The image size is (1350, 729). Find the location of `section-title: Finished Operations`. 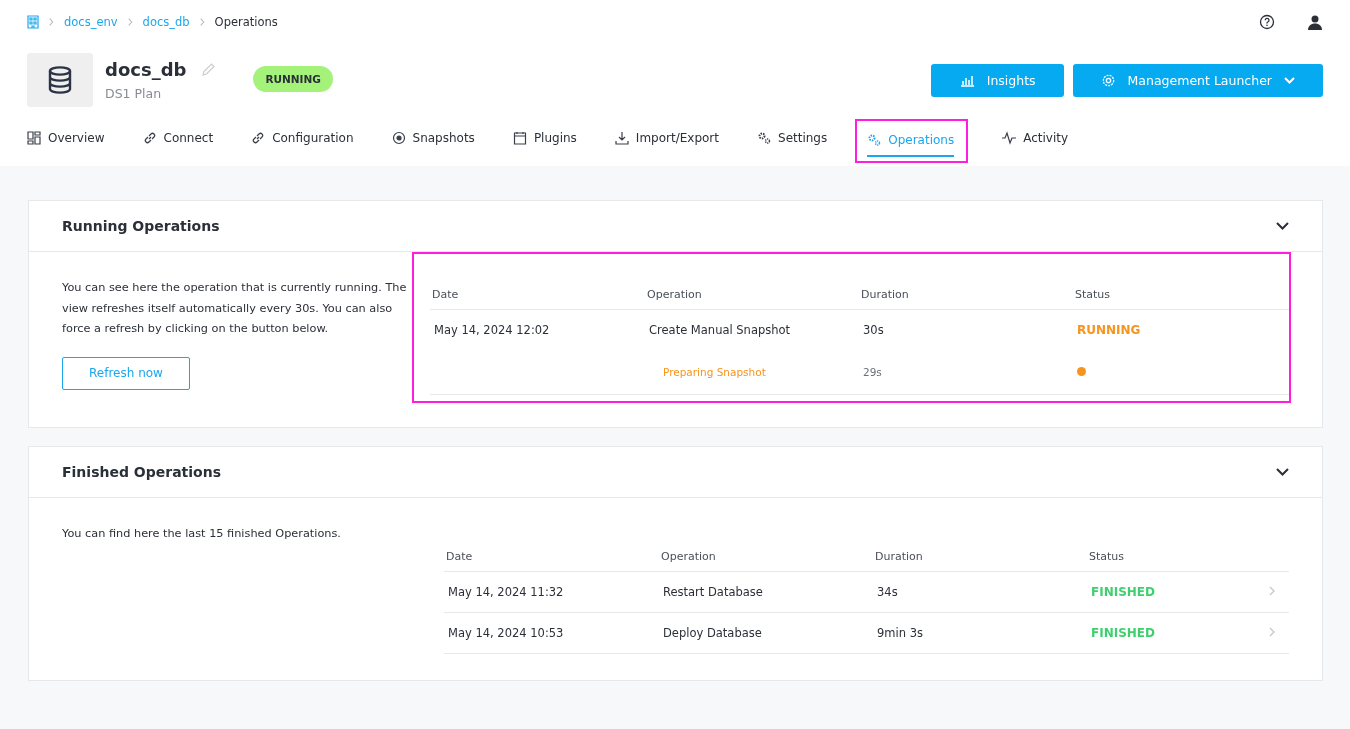

section-title: Finished Operations is located at coordinates (141, 472).